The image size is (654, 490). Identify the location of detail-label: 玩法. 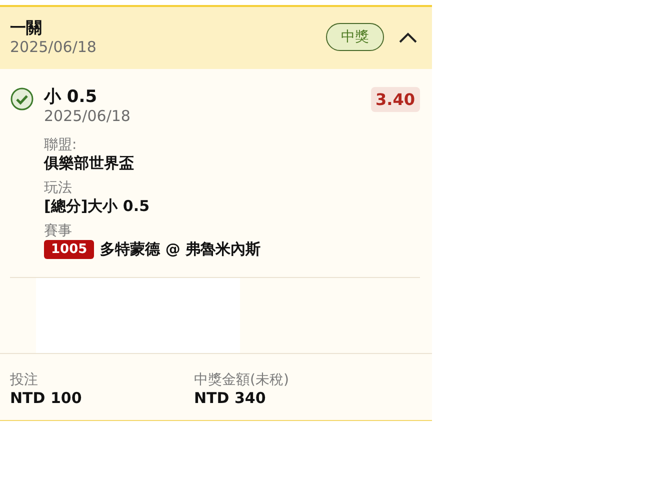
(58, 188).